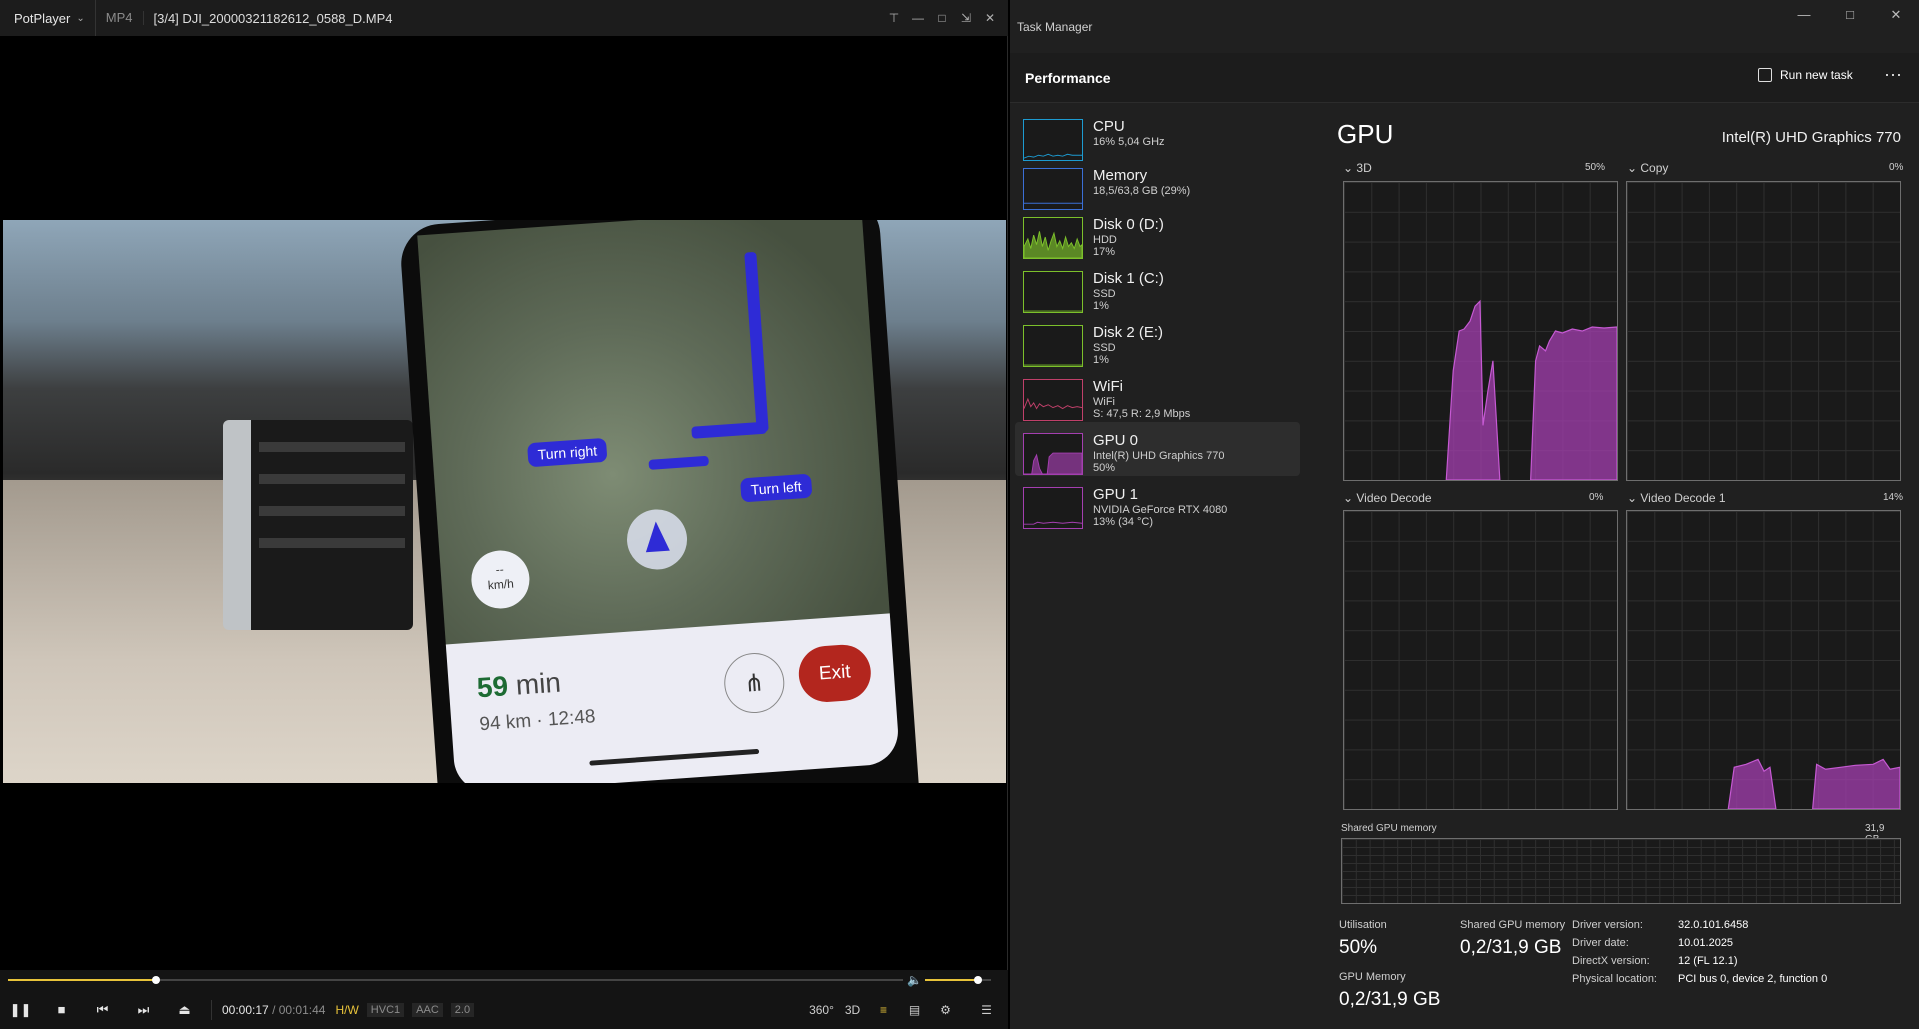 The image size is (1919, 1029). I want to click on audio-codec-badge: AAC, so click(427, 1009).